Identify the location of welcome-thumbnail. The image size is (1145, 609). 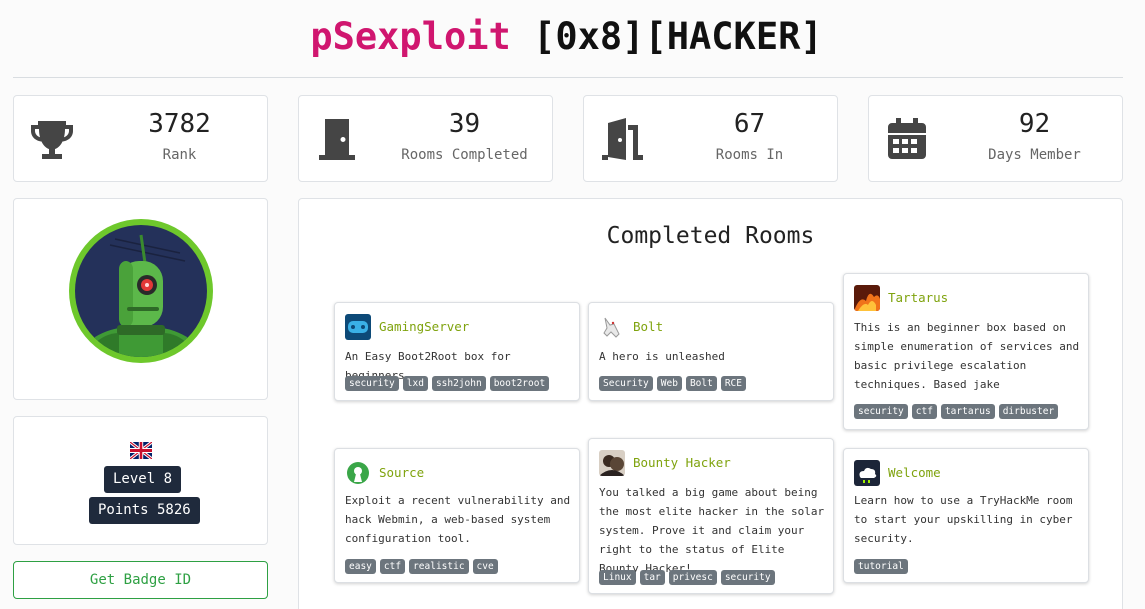
(867, 473).